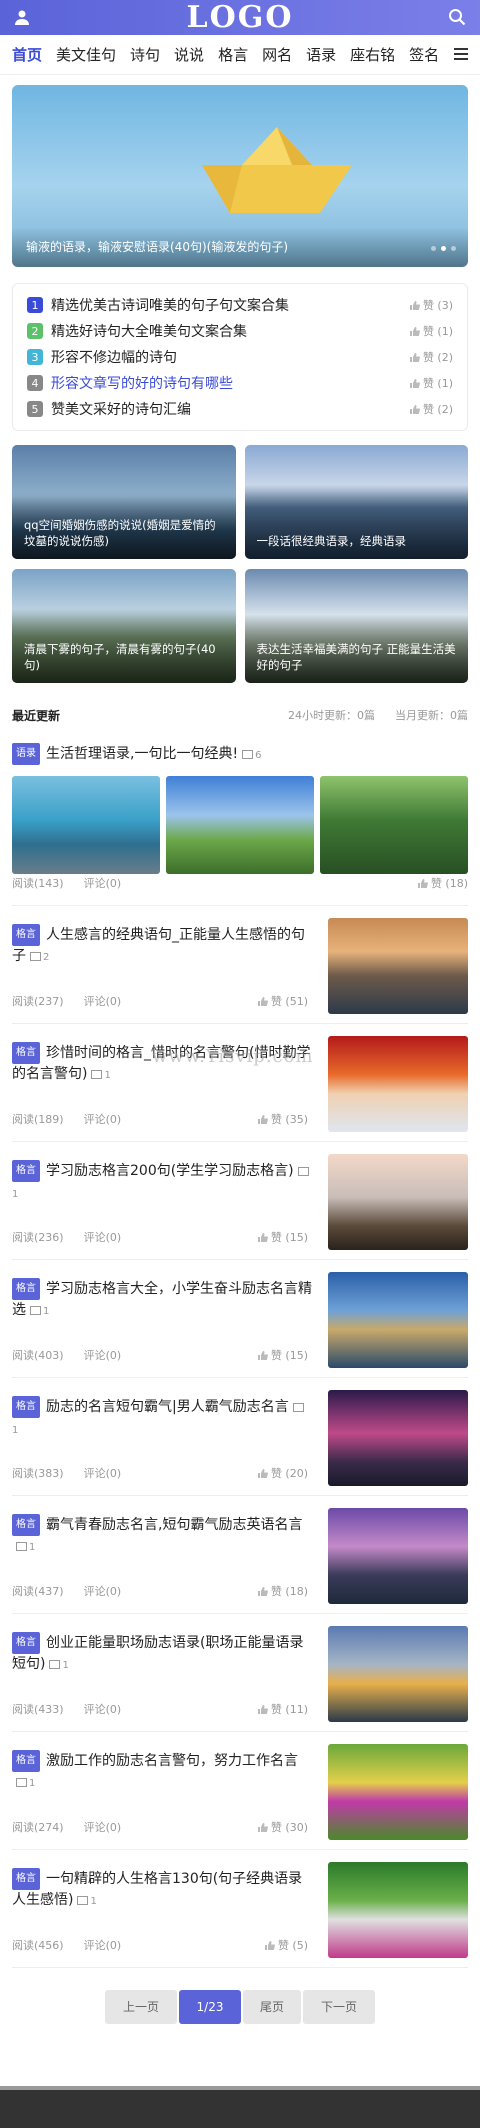 The width and height of the screenshot is (480, 2128). Describe the element at coordinates (27, 54) in the screenshot. I see `nav-item-home: 首页` at that location.